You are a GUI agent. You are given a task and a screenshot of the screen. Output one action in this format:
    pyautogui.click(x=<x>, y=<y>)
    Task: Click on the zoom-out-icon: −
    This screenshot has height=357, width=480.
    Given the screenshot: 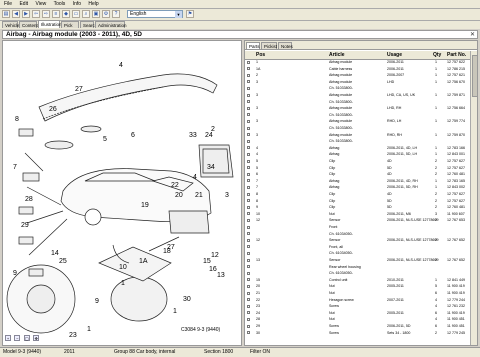 What is the action you would take?
    pyautogui.click(x=17, y=338)
    